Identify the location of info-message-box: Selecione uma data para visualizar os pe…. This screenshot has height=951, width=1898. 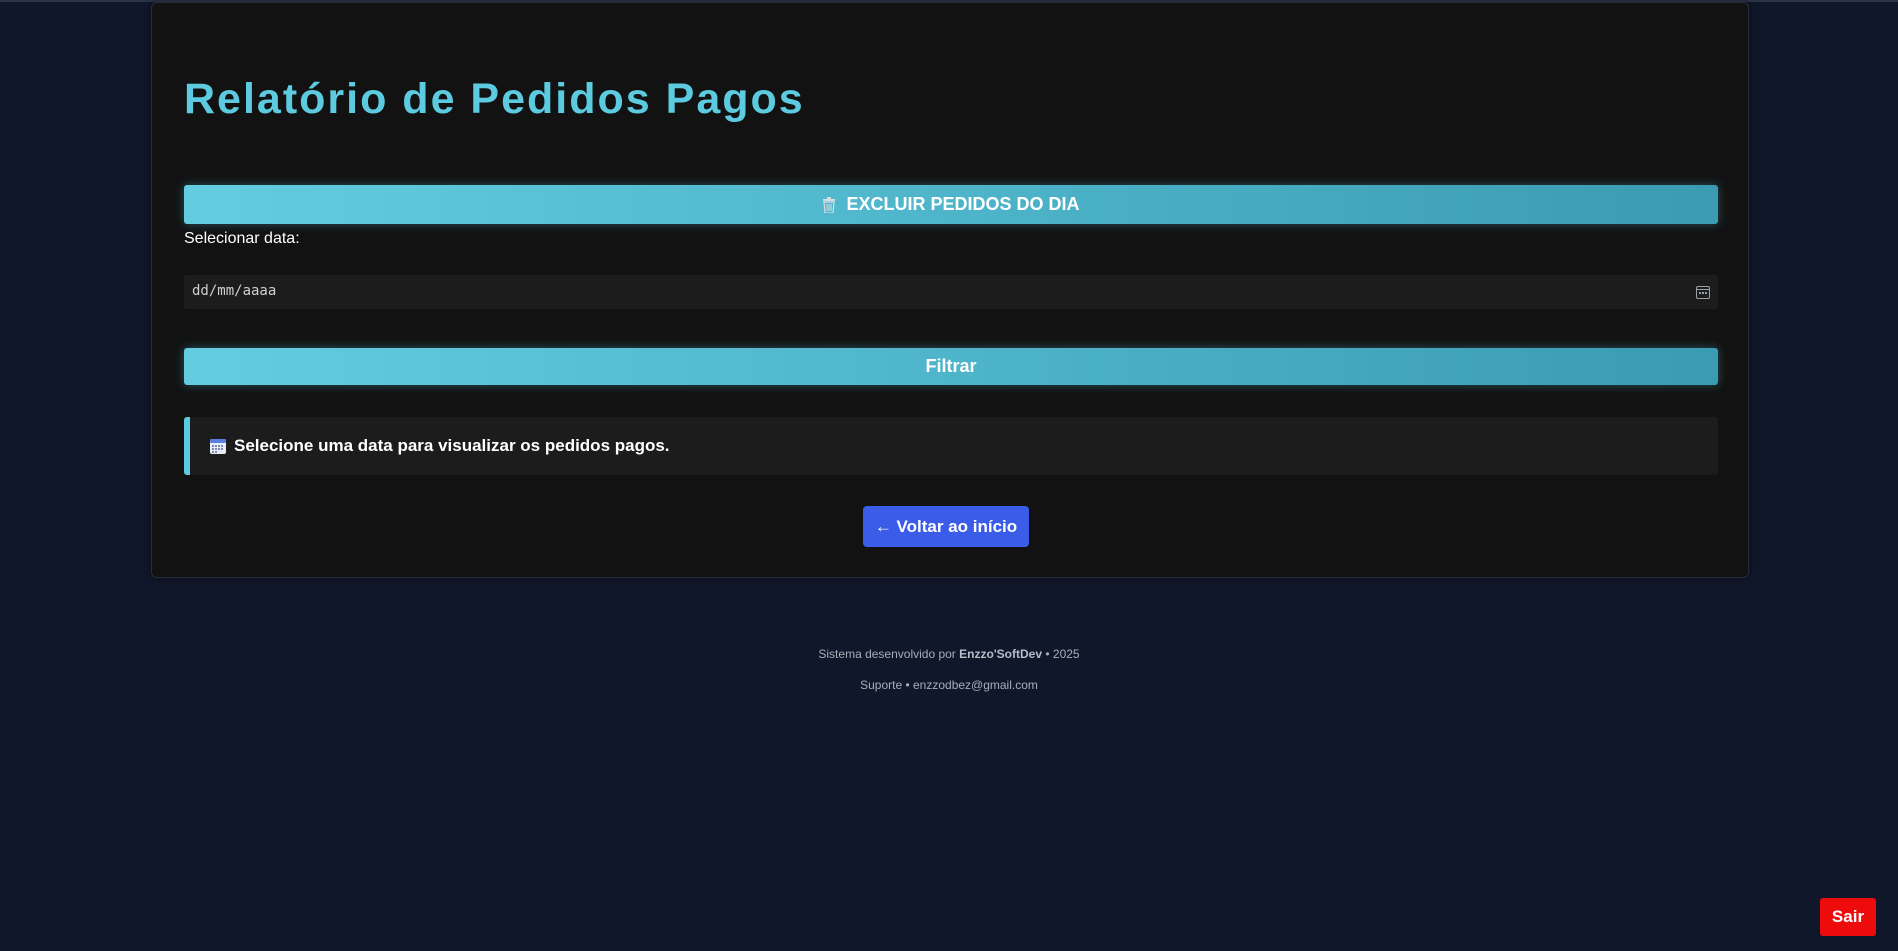
(951, 446).